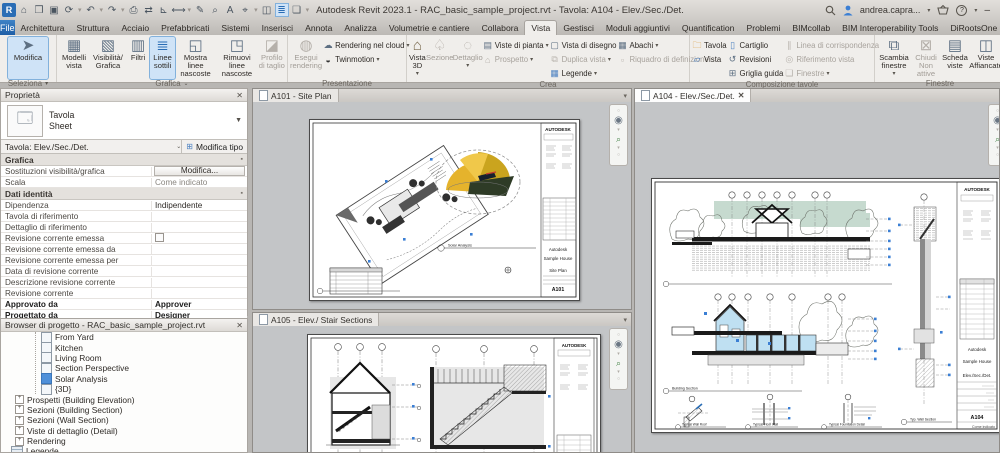 Image resolution: width=1000 pixels, height=453 pixels. Describe the element at coordinates (214, 146) in the screenshot. I see `edit-type-button: ⊞ Modifica tipo` at that location.